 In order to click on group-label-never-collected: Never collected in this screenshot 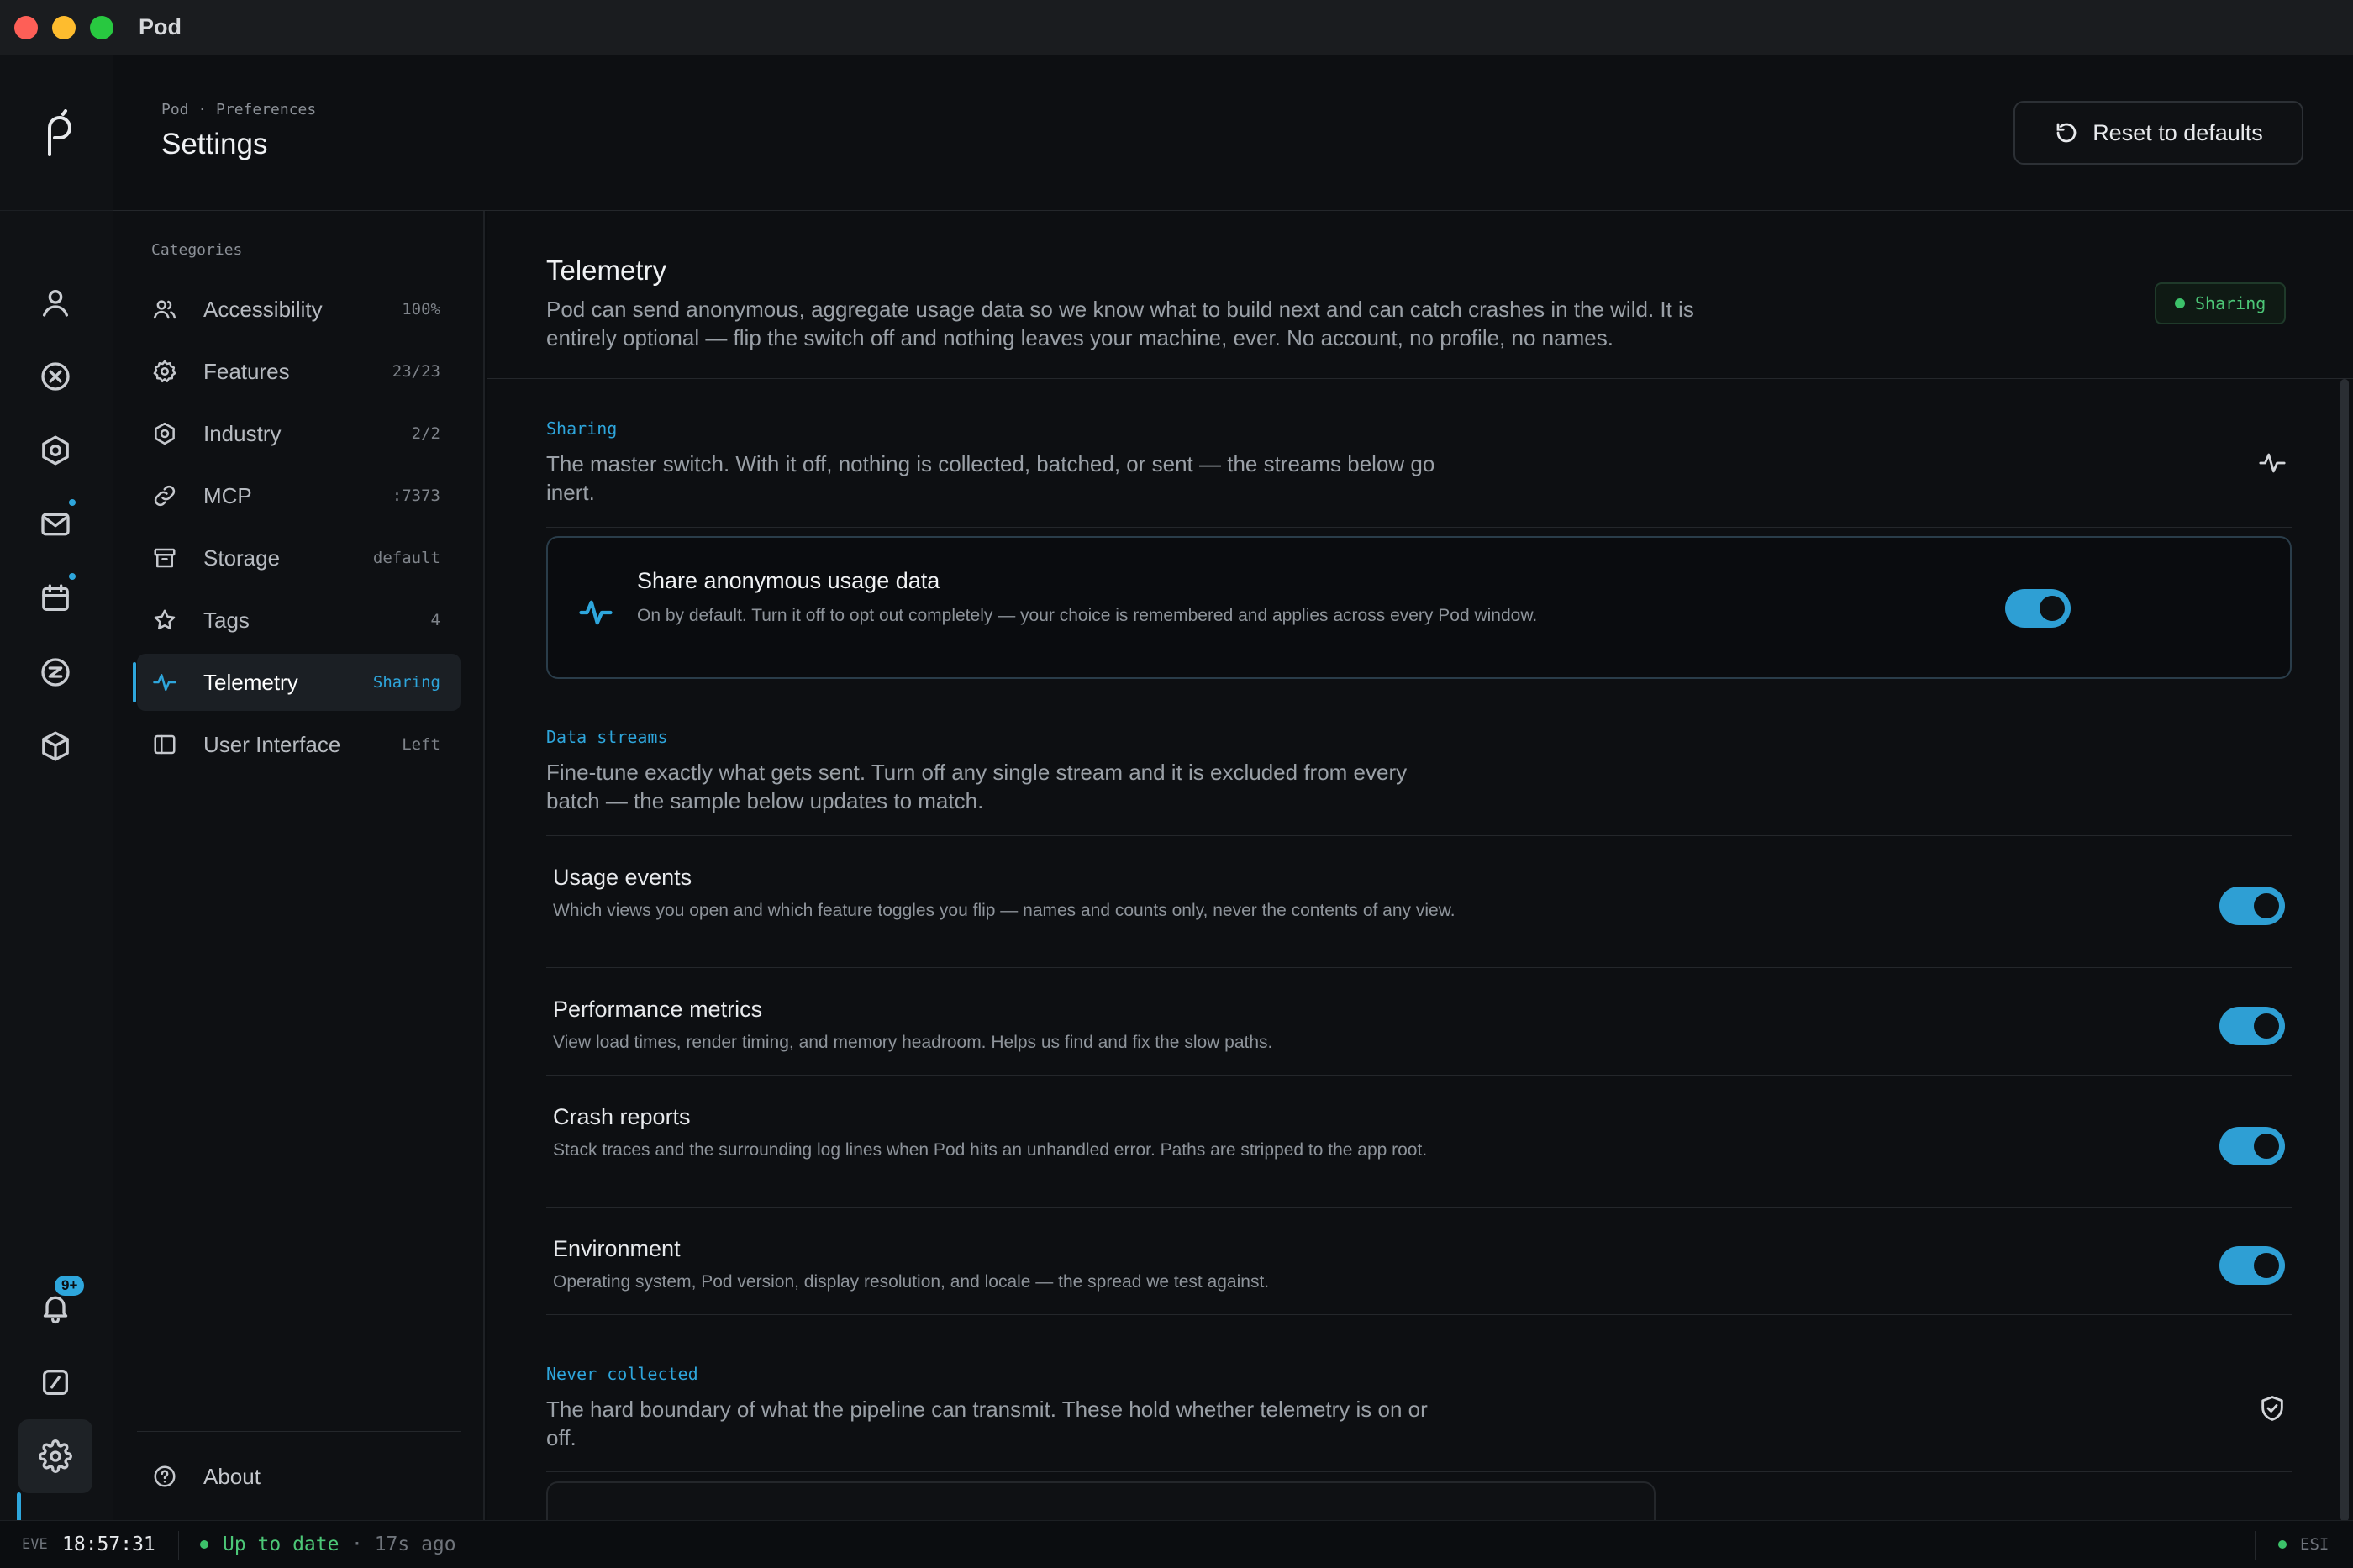, I will do `click(622, 1374)`.